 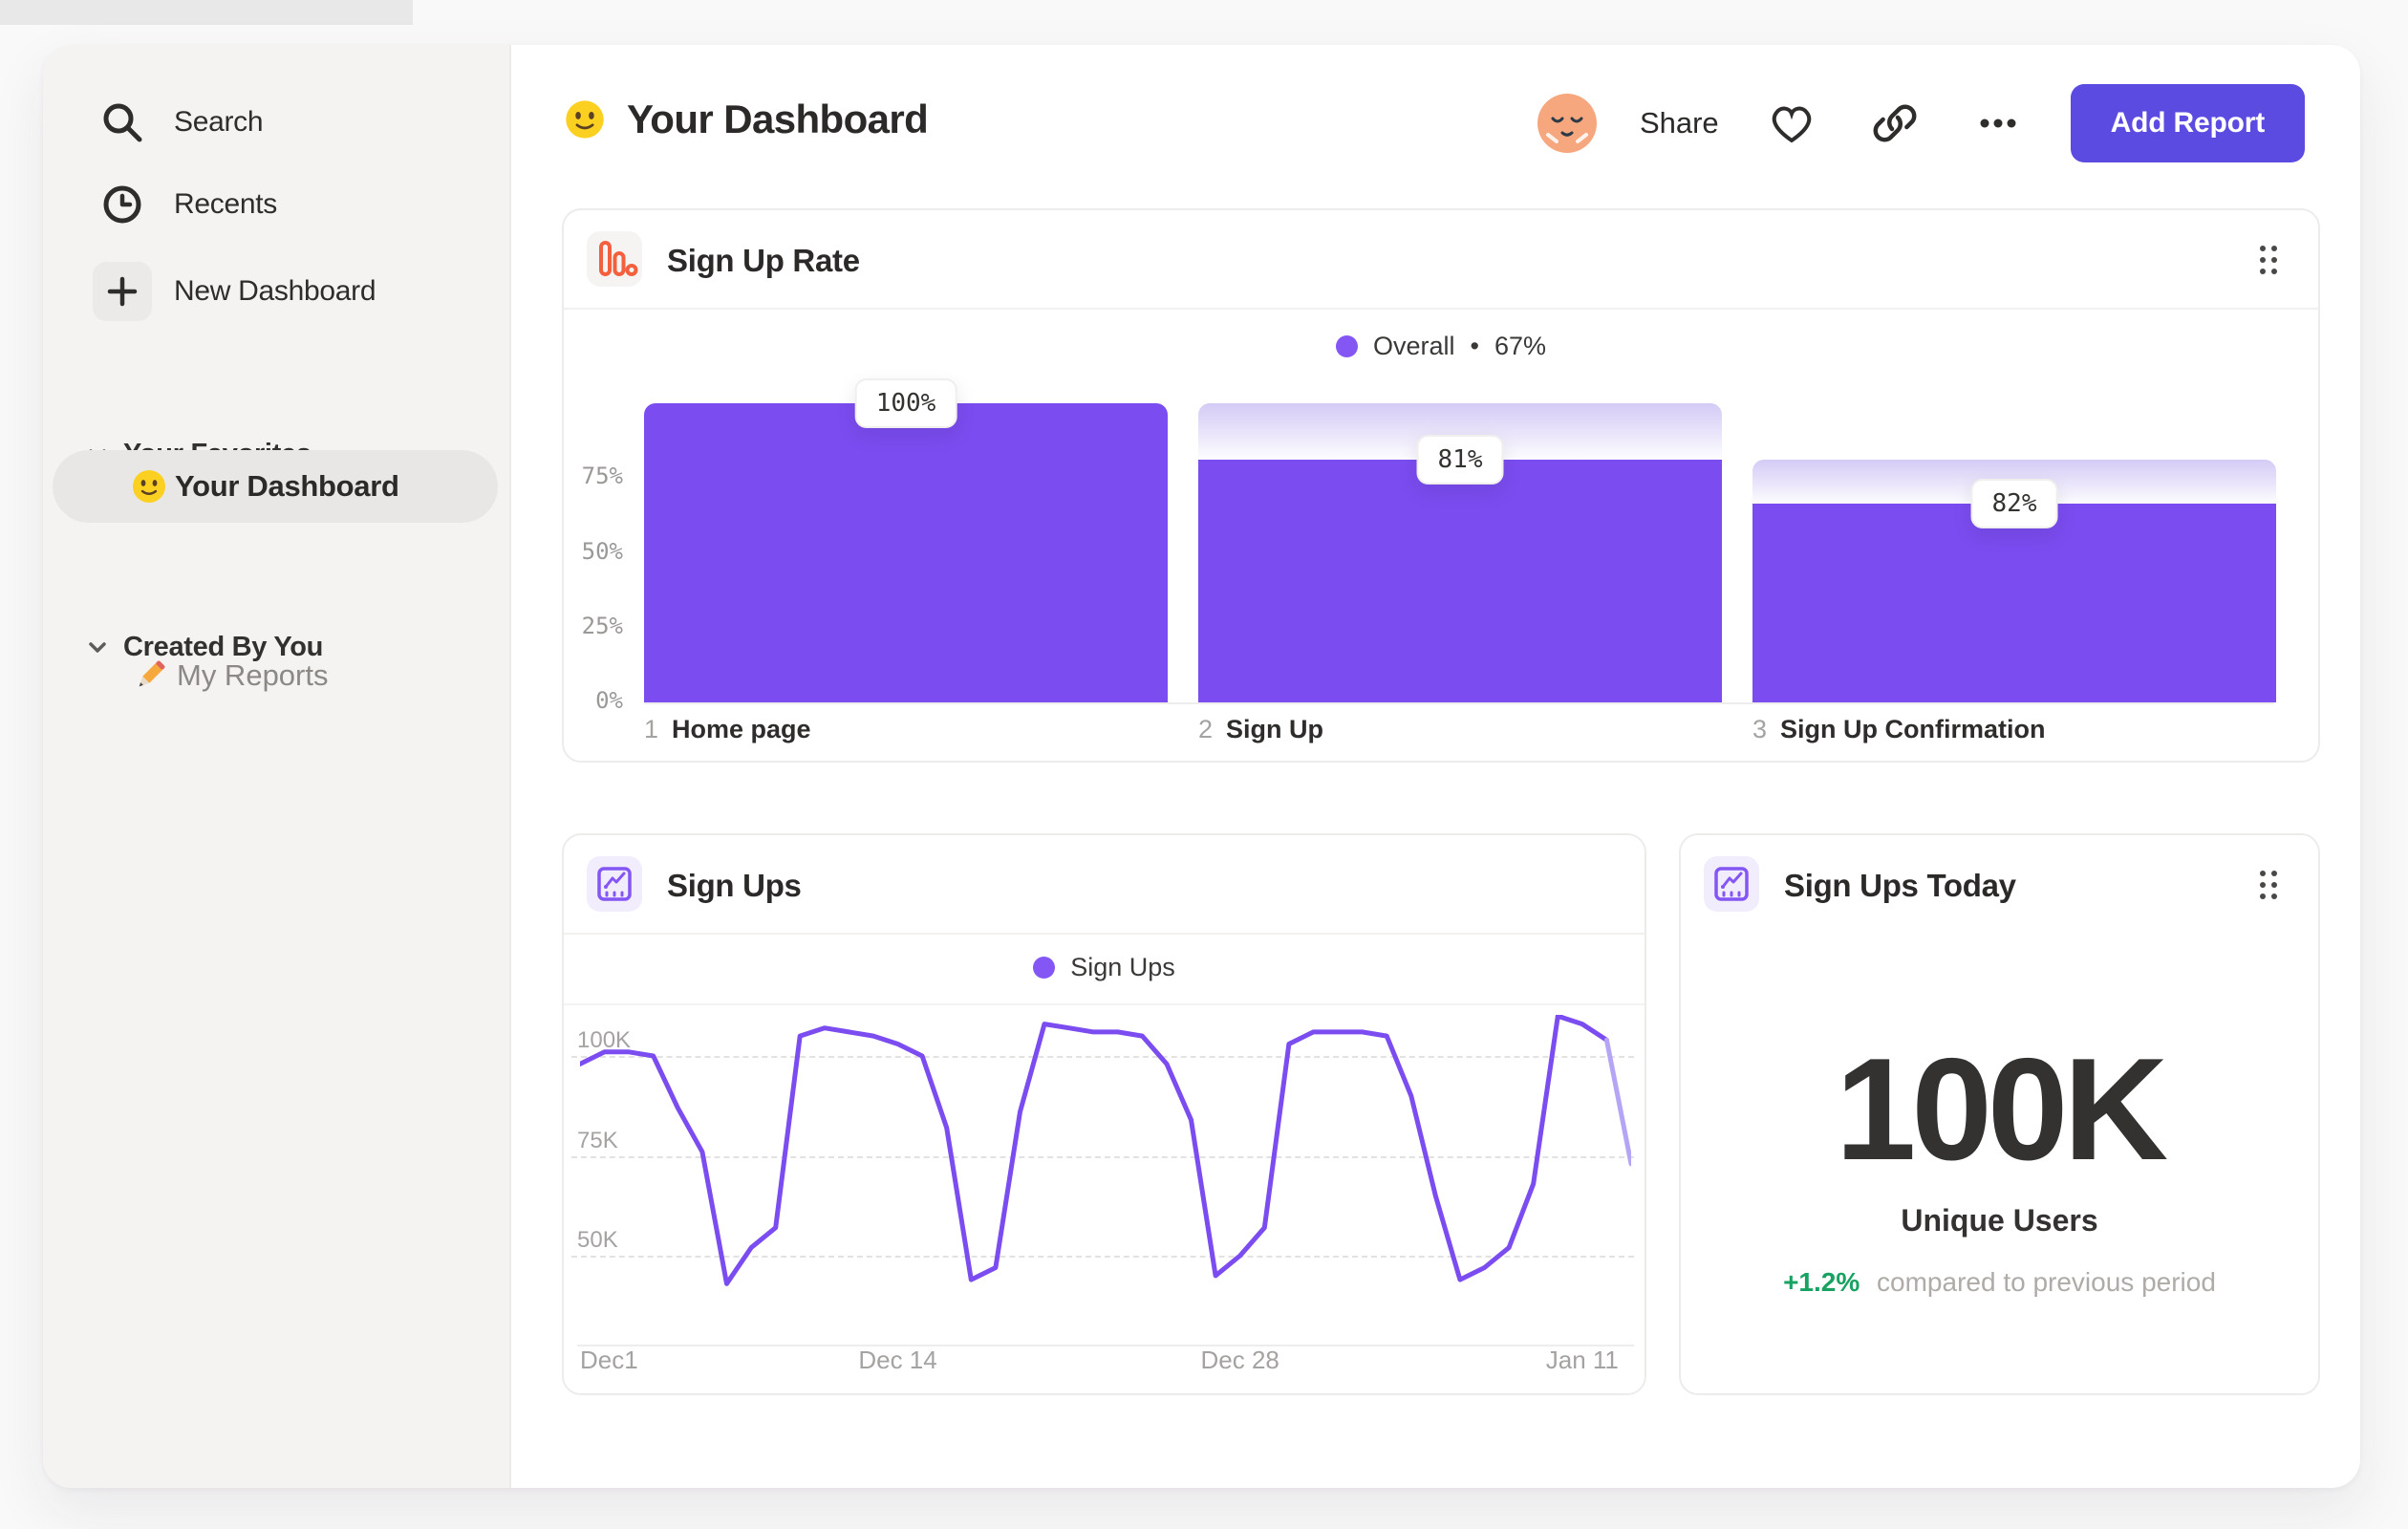 What do you see at coordinates (1567, 123) in the screenshot?
I see `avatar` at bounding box center [1567, 123].